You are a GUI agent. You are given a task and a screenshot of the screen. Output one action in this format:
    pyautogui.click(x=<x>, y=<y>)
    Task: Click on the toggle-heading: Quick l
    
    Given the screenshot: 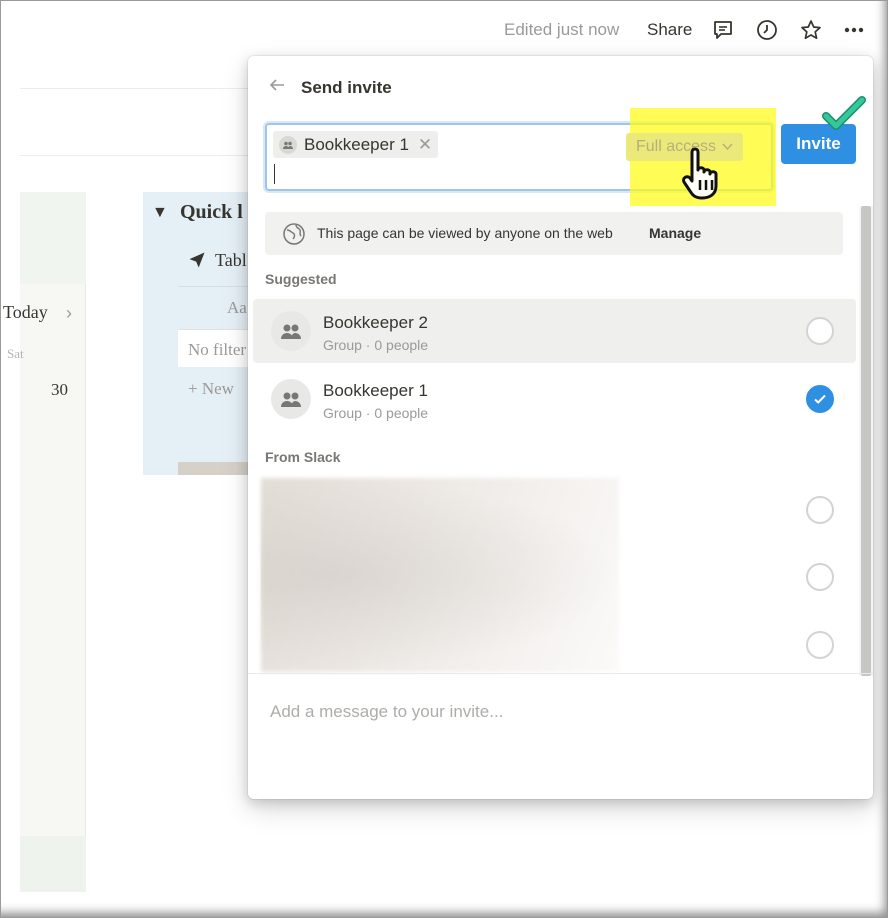 What is the action you would take?
    pyautogui.click(x=211, y=212)
    